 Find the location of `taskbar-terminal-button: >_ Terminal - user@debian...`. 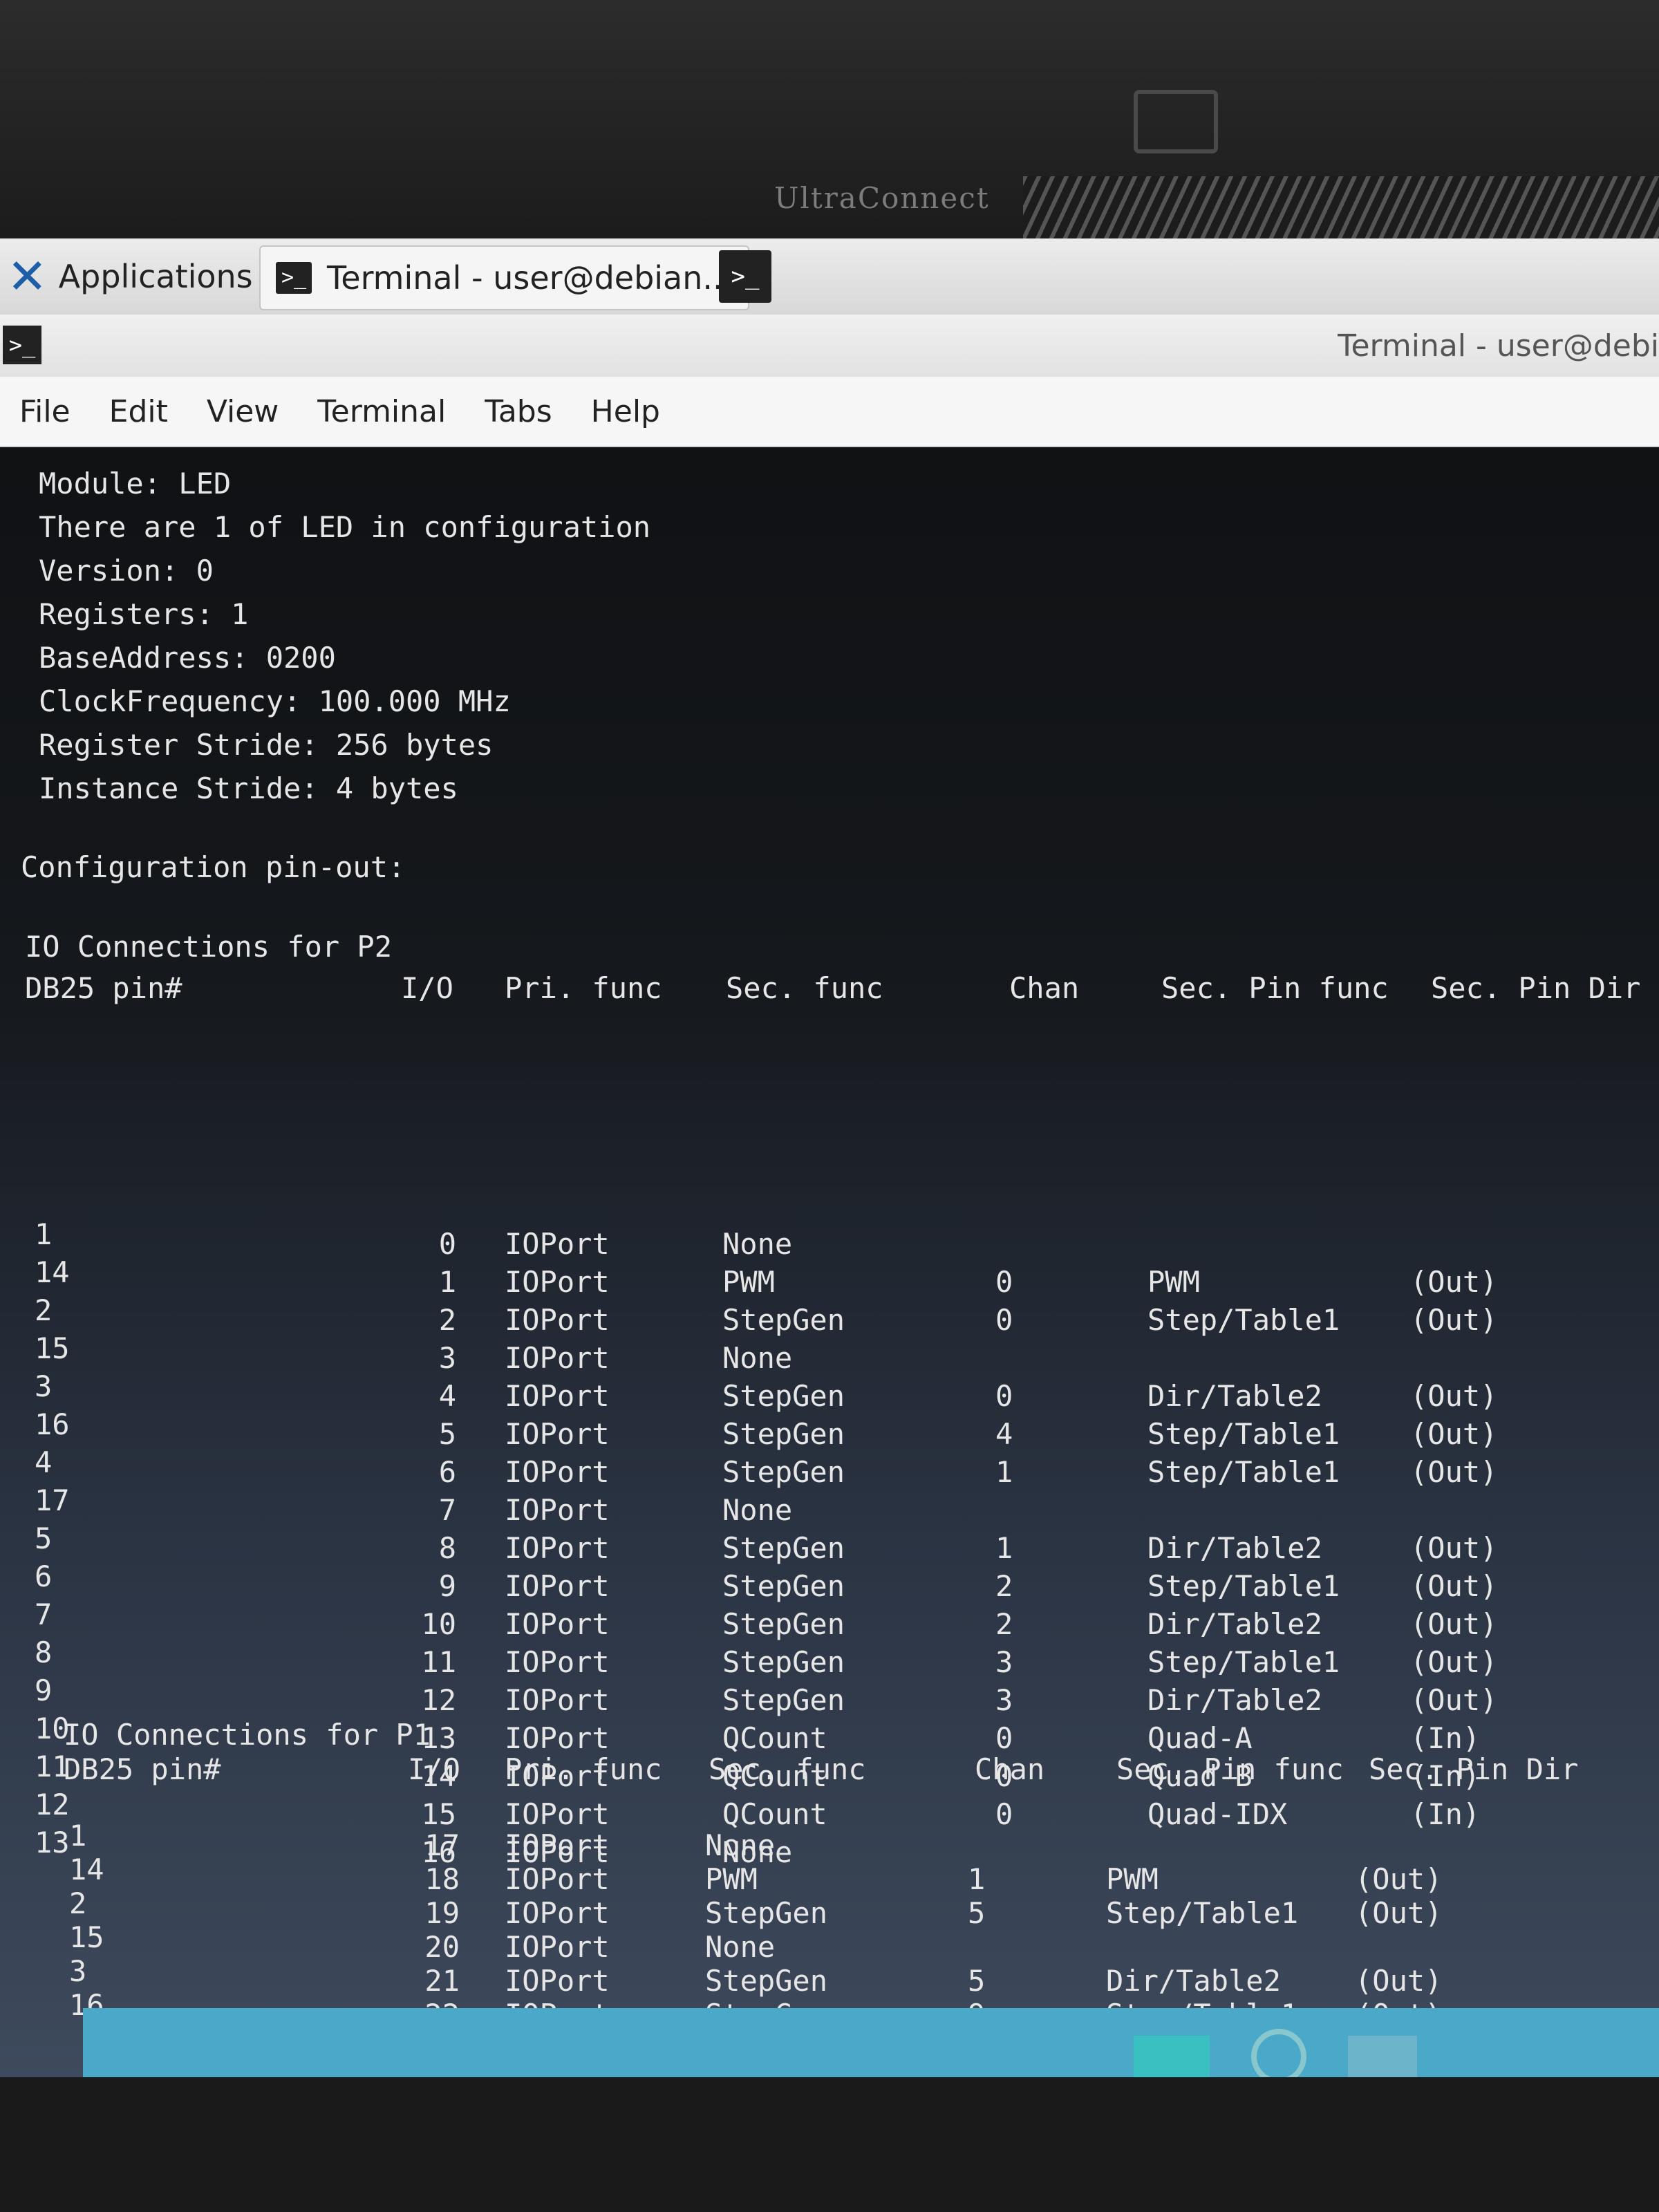

taskbar-terminal-button: >_ Terminal - user@debian... is located at coordinates (504, 277).